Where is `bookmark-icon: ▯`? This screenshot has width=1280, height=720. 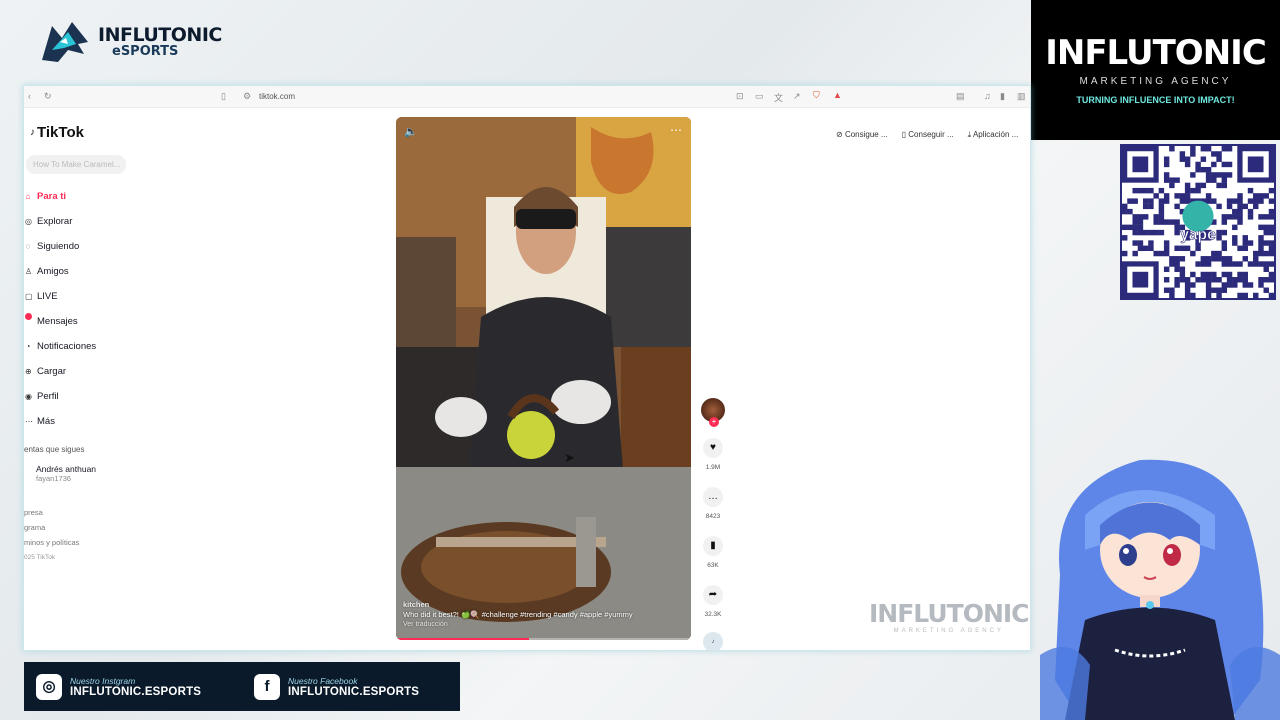
bookmark-icon: ▯ is located at coordinates (223, 96).